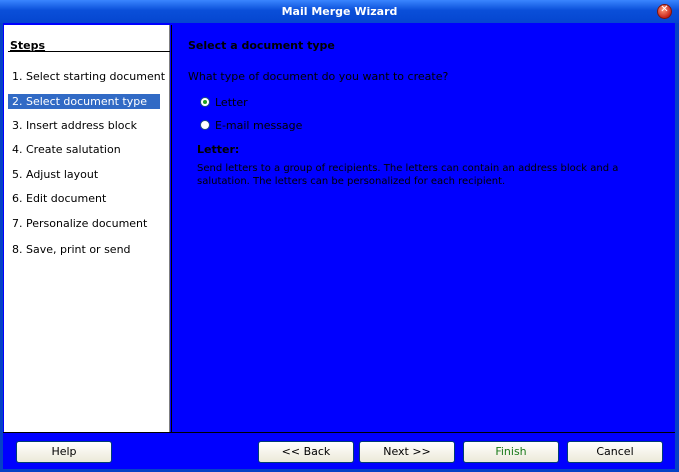 The image size is (679, 472). I want to click on close-icon: ✕, so click(664, 9).